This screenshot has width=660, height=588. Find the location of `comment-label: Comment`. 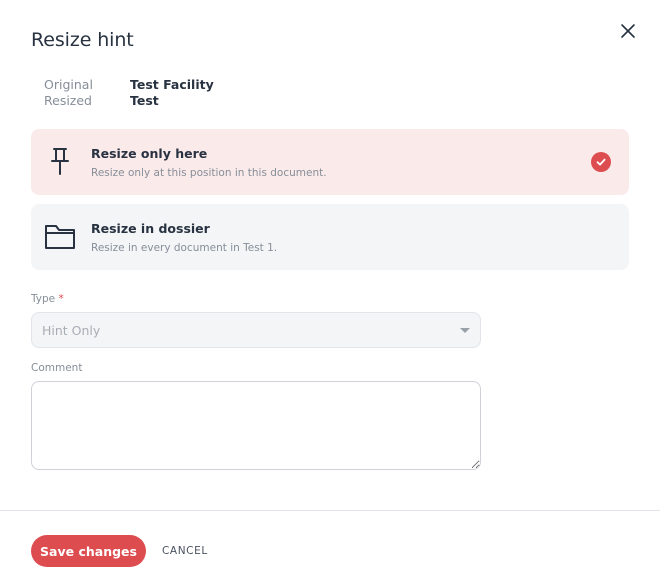

comment-label: Comment is located at coordinates (57, 368).